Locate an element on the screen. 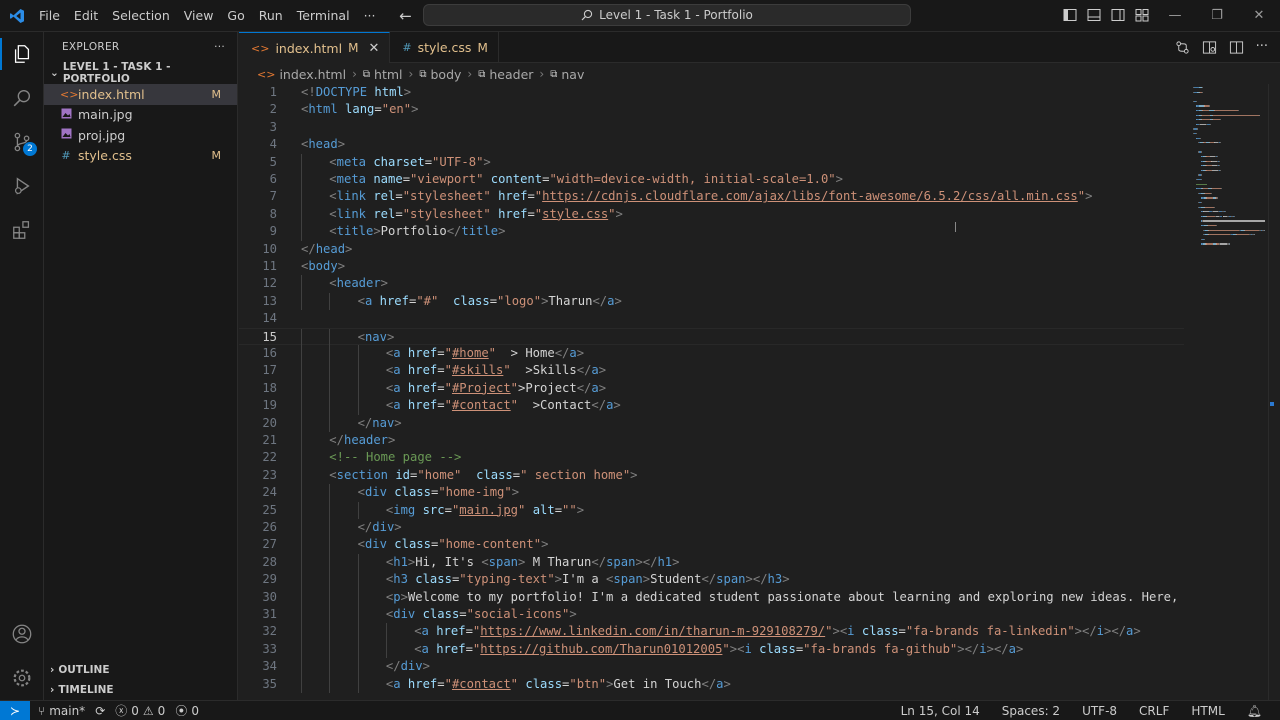 This screenshot has width=1280, height=720. split-editor-icon is located at coordinates (1236, 49).